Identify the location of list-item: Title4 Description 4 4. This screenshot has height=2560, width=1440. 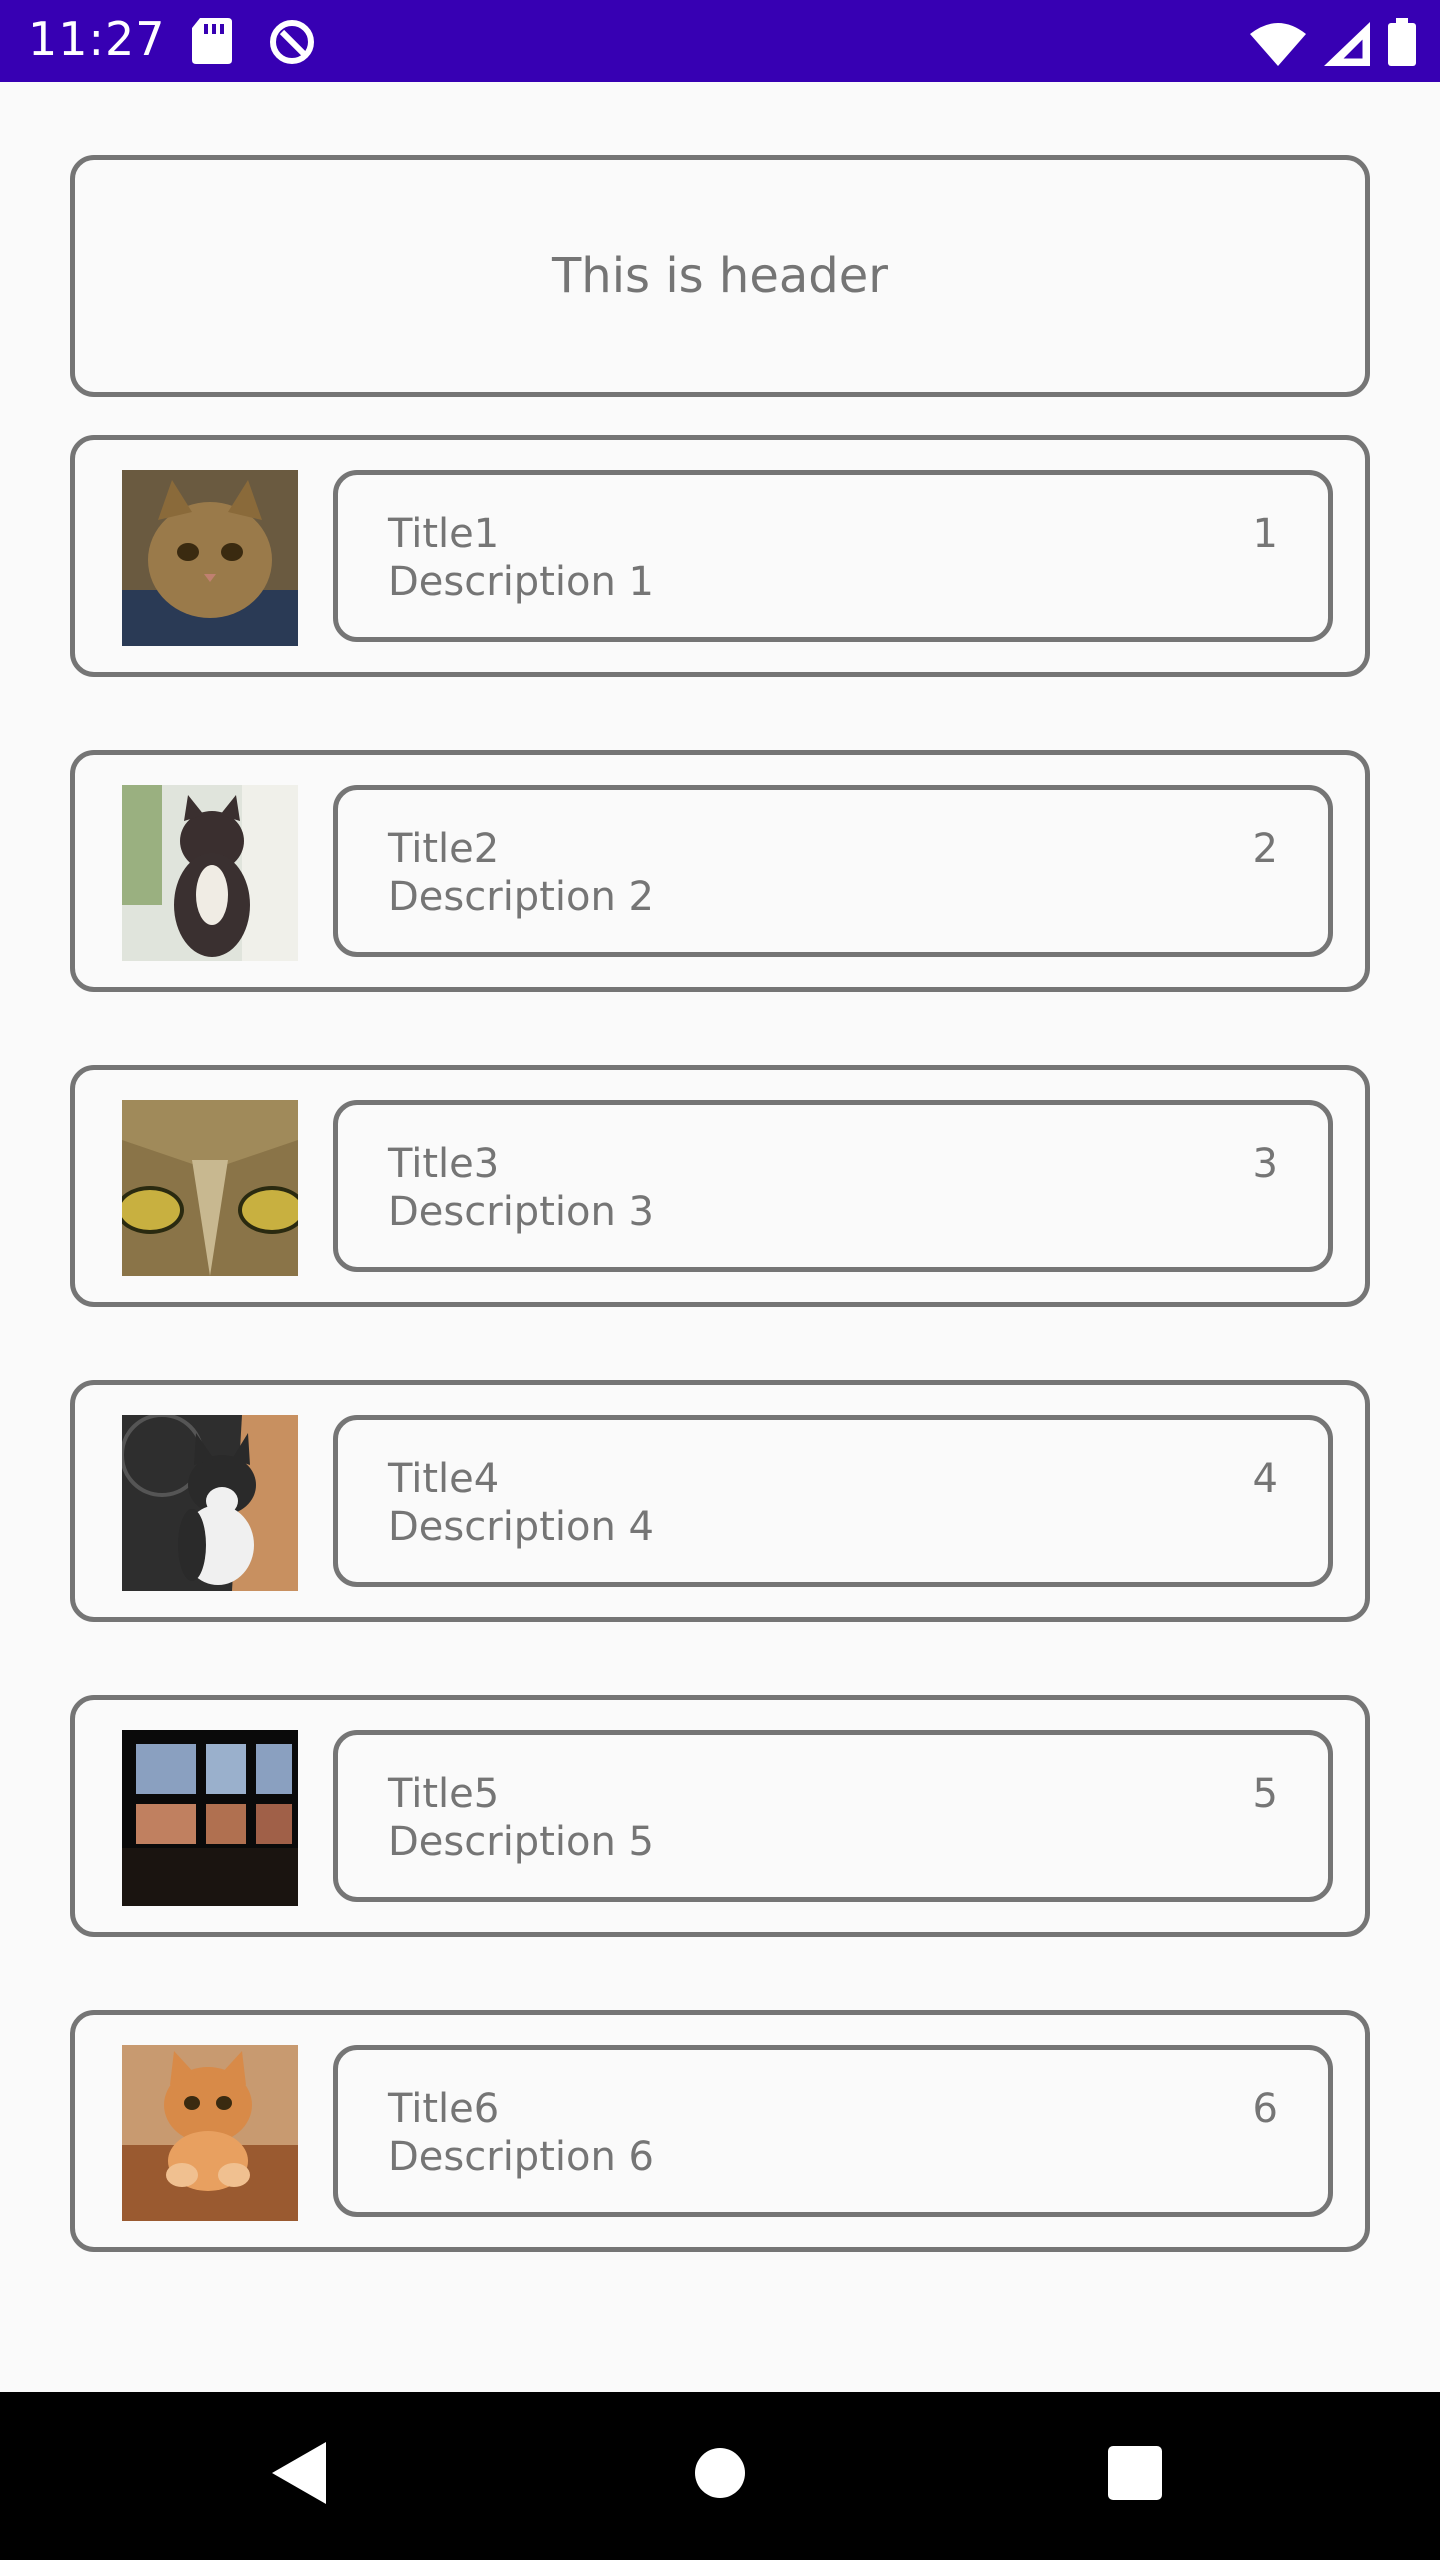
(720, 1501).